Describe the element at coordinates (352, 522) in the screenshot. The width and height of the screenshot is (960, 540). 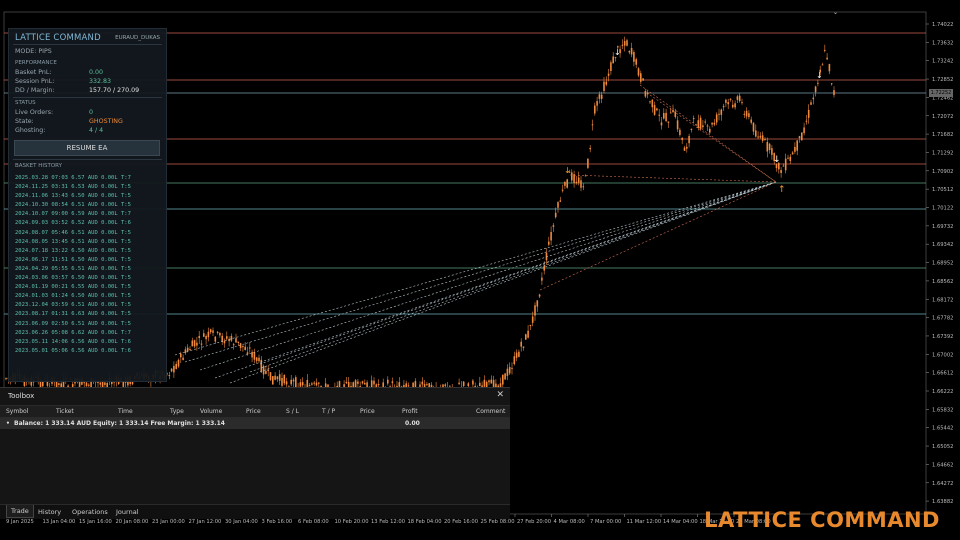
I see `time-tick-label: 10 Feb 20:00` at that location.